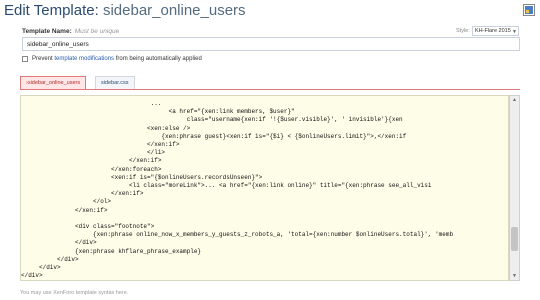  I want to click on code-line: <div class="footnote">, so click(88, 226).